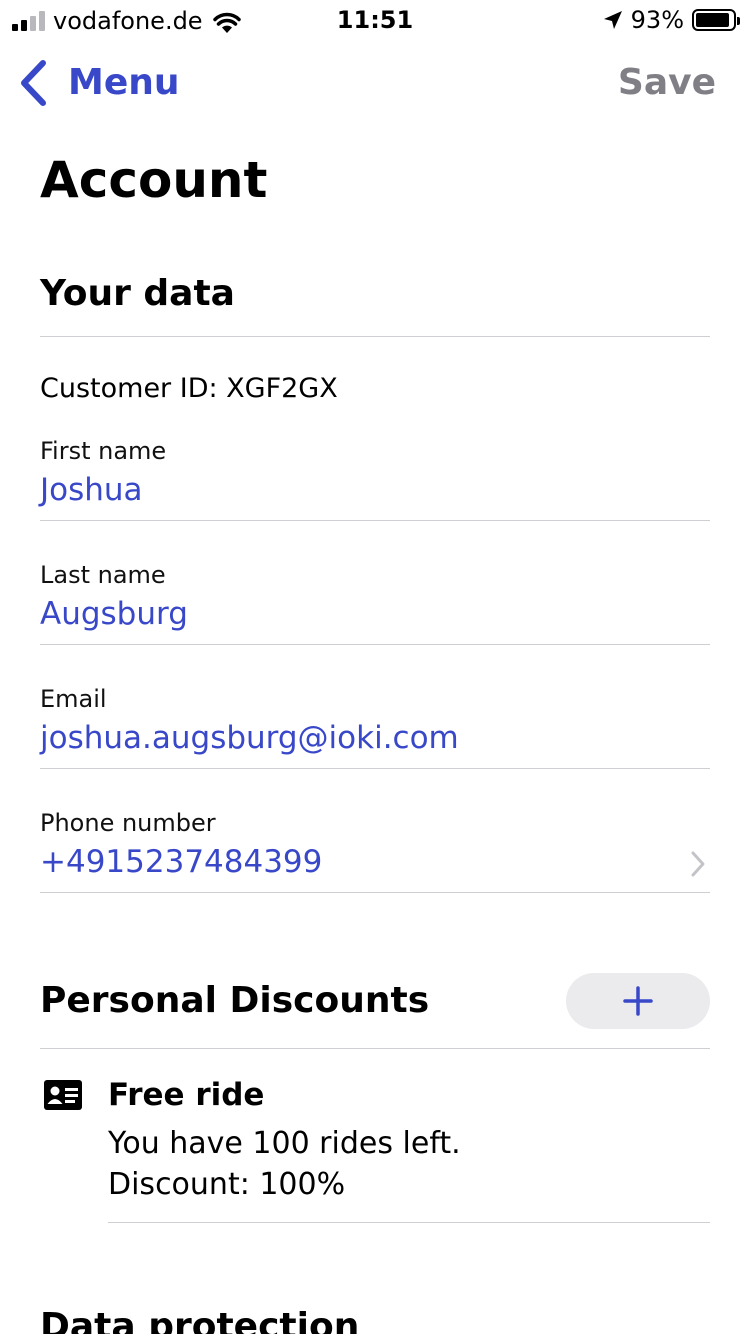 The height and width of the screenshot is (1334, 750). Describe the element at coordinates (375, 20) in the screenshot. I see `status-bar: vodafone.de 11:51 93%` at that location.